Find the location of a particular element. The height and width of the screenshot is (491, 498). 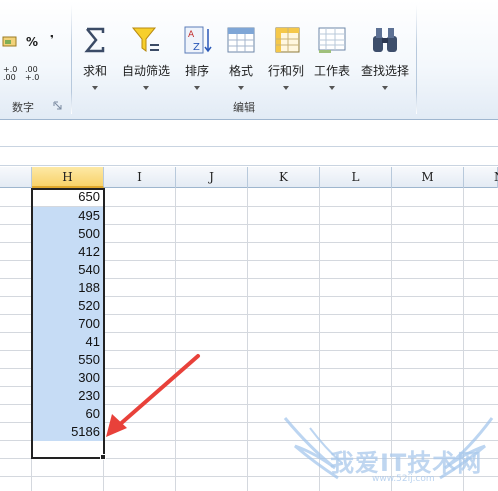

worksheet-icon is located at coordinates (332, 40).